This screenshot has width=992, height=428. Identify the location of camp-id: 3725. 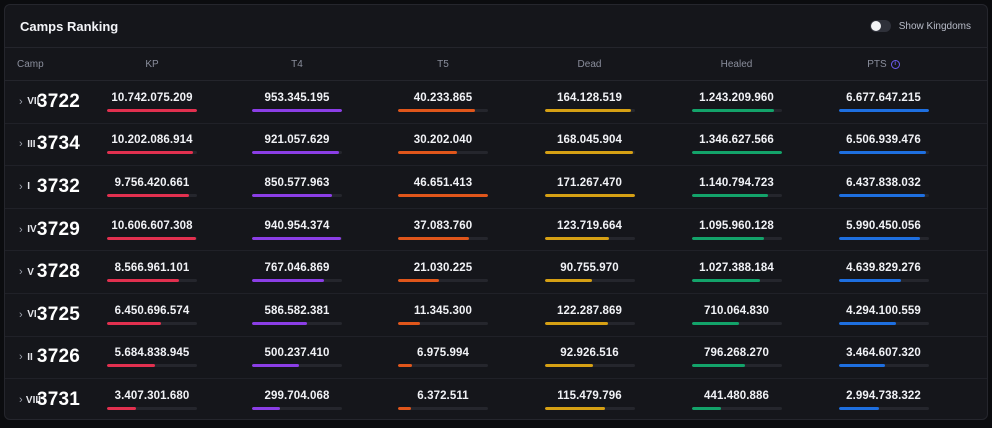
(58, 314).